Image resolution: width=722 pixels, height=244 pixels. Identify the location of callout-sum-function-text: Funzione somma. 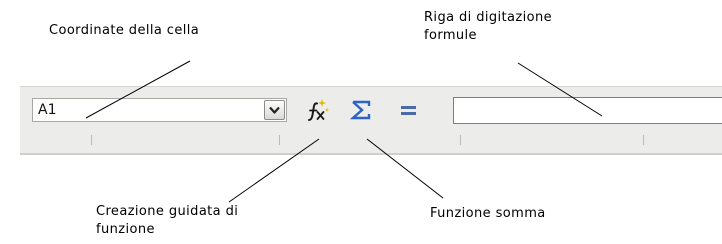
(488, 213).